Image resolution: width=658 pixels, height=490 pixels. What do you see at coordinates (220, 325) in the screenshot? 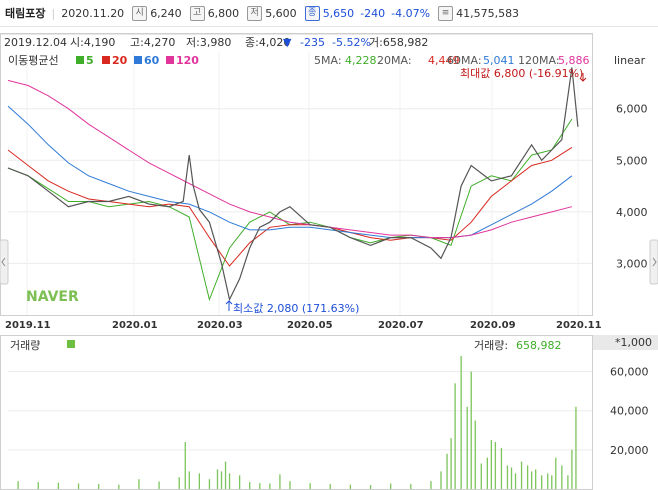
I see `x-tick-label: 2020.03` at bounding box center [220, 325].